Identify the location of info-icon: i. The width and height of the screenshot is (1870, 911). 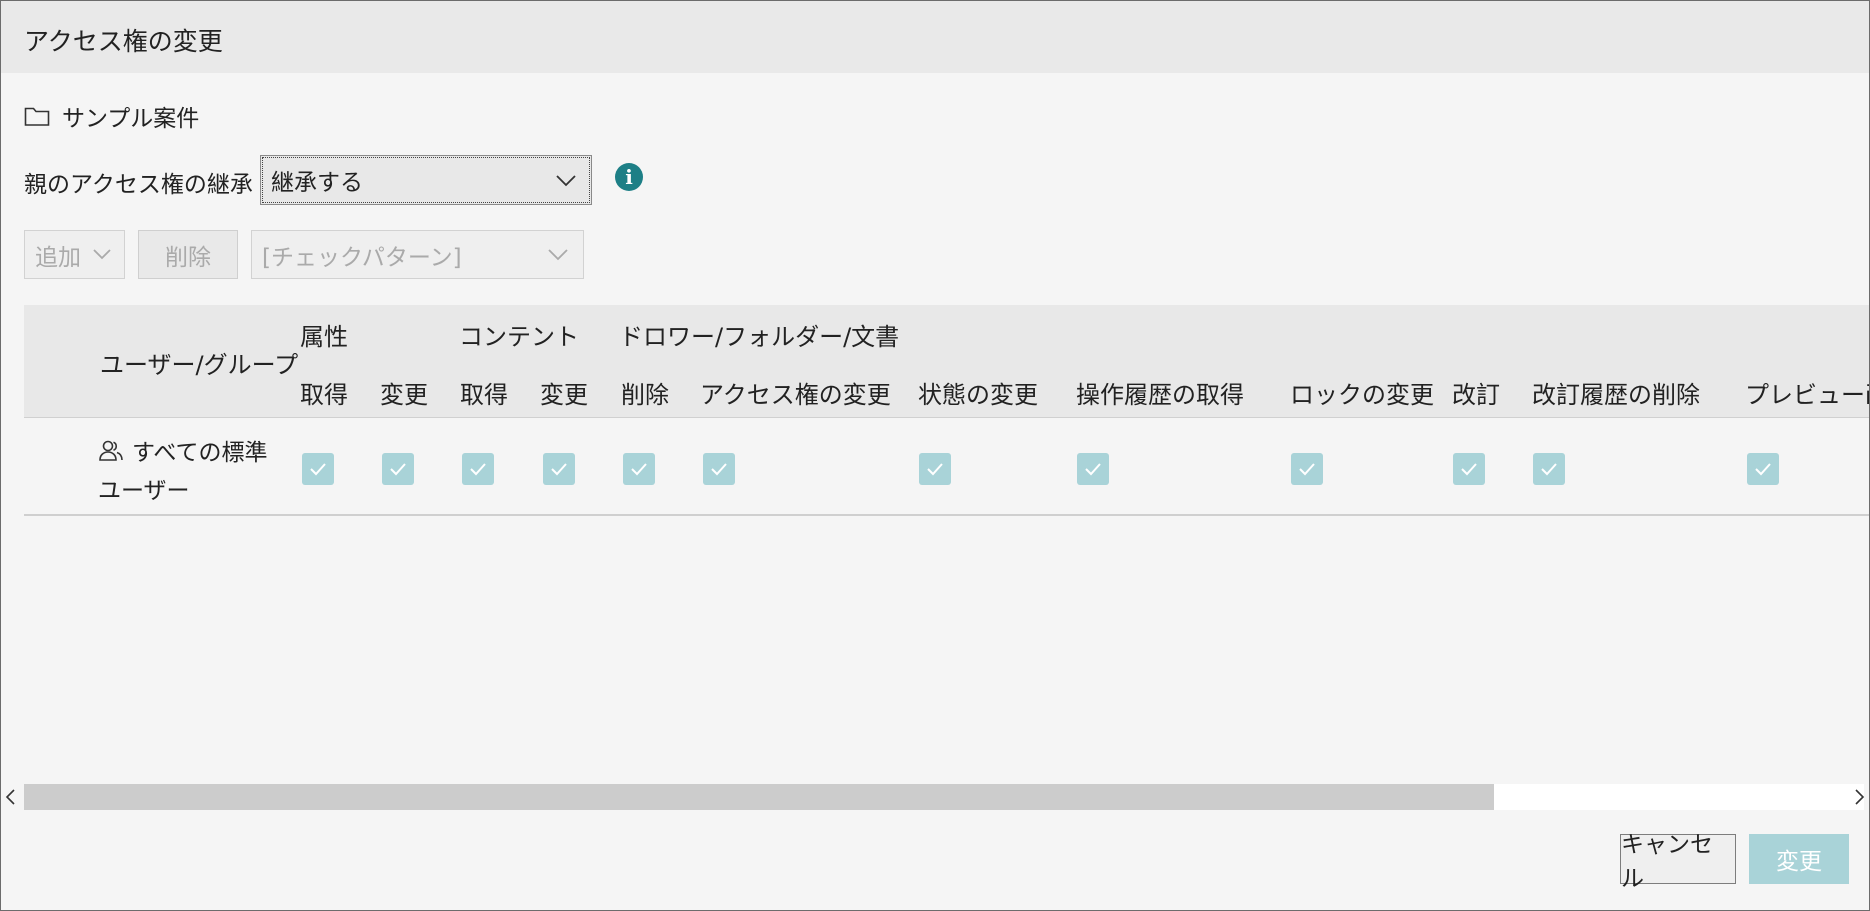
(629, 177).